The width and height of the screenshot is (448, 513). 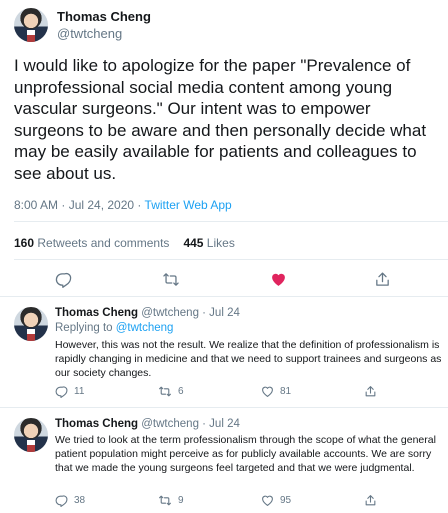 What do you see at coordinates (219, 243) in the screenshot?
I see `likes-label: Likes` at bounding box center [219, 243].